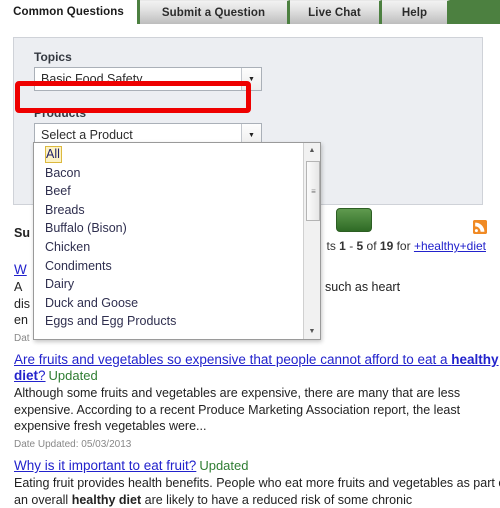  I want to click on result-count-dash: -, so click(351, 246).